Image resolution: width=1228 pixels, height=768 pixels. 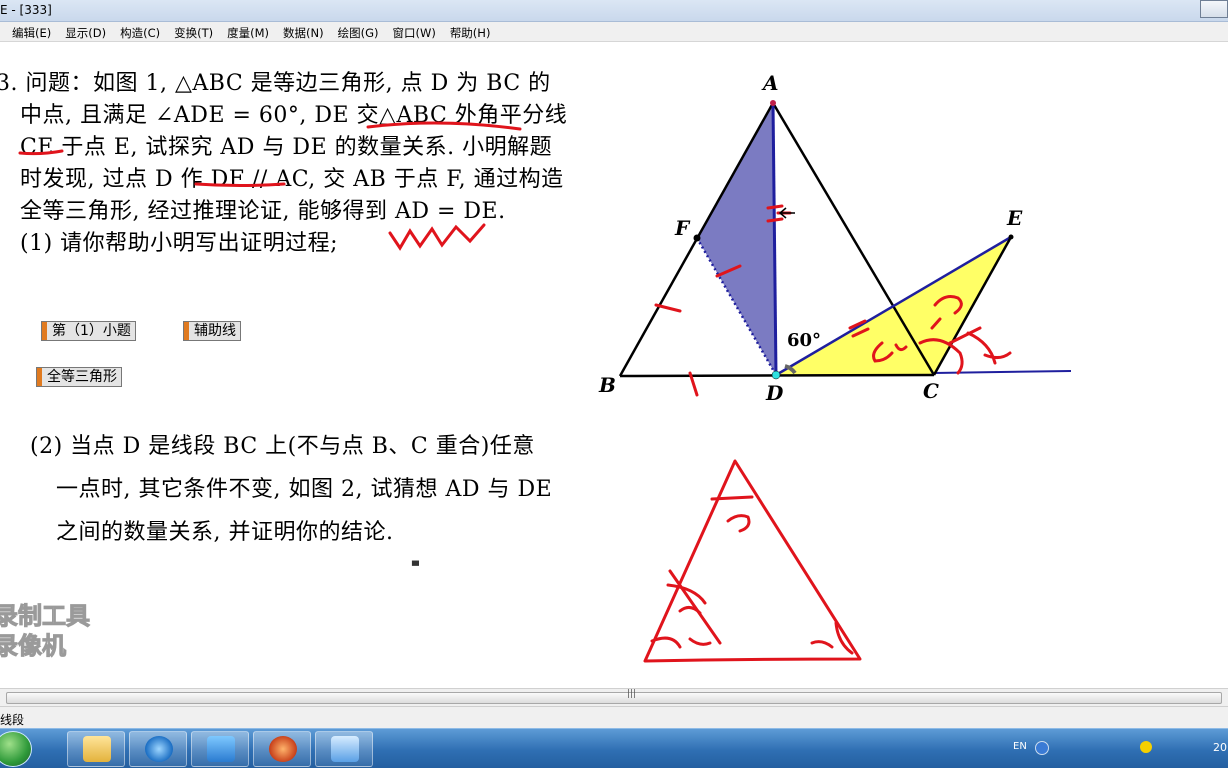 I want to click on angle-label: 60°, so click(x=804, y=340).